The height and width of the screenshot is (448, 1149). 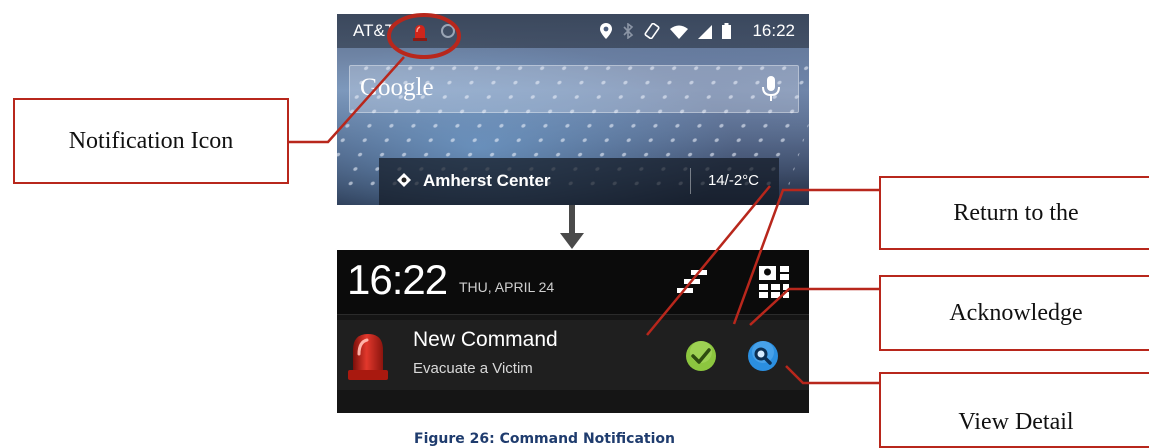 I want to click on microphone-icon, so click(x=771, y=91).